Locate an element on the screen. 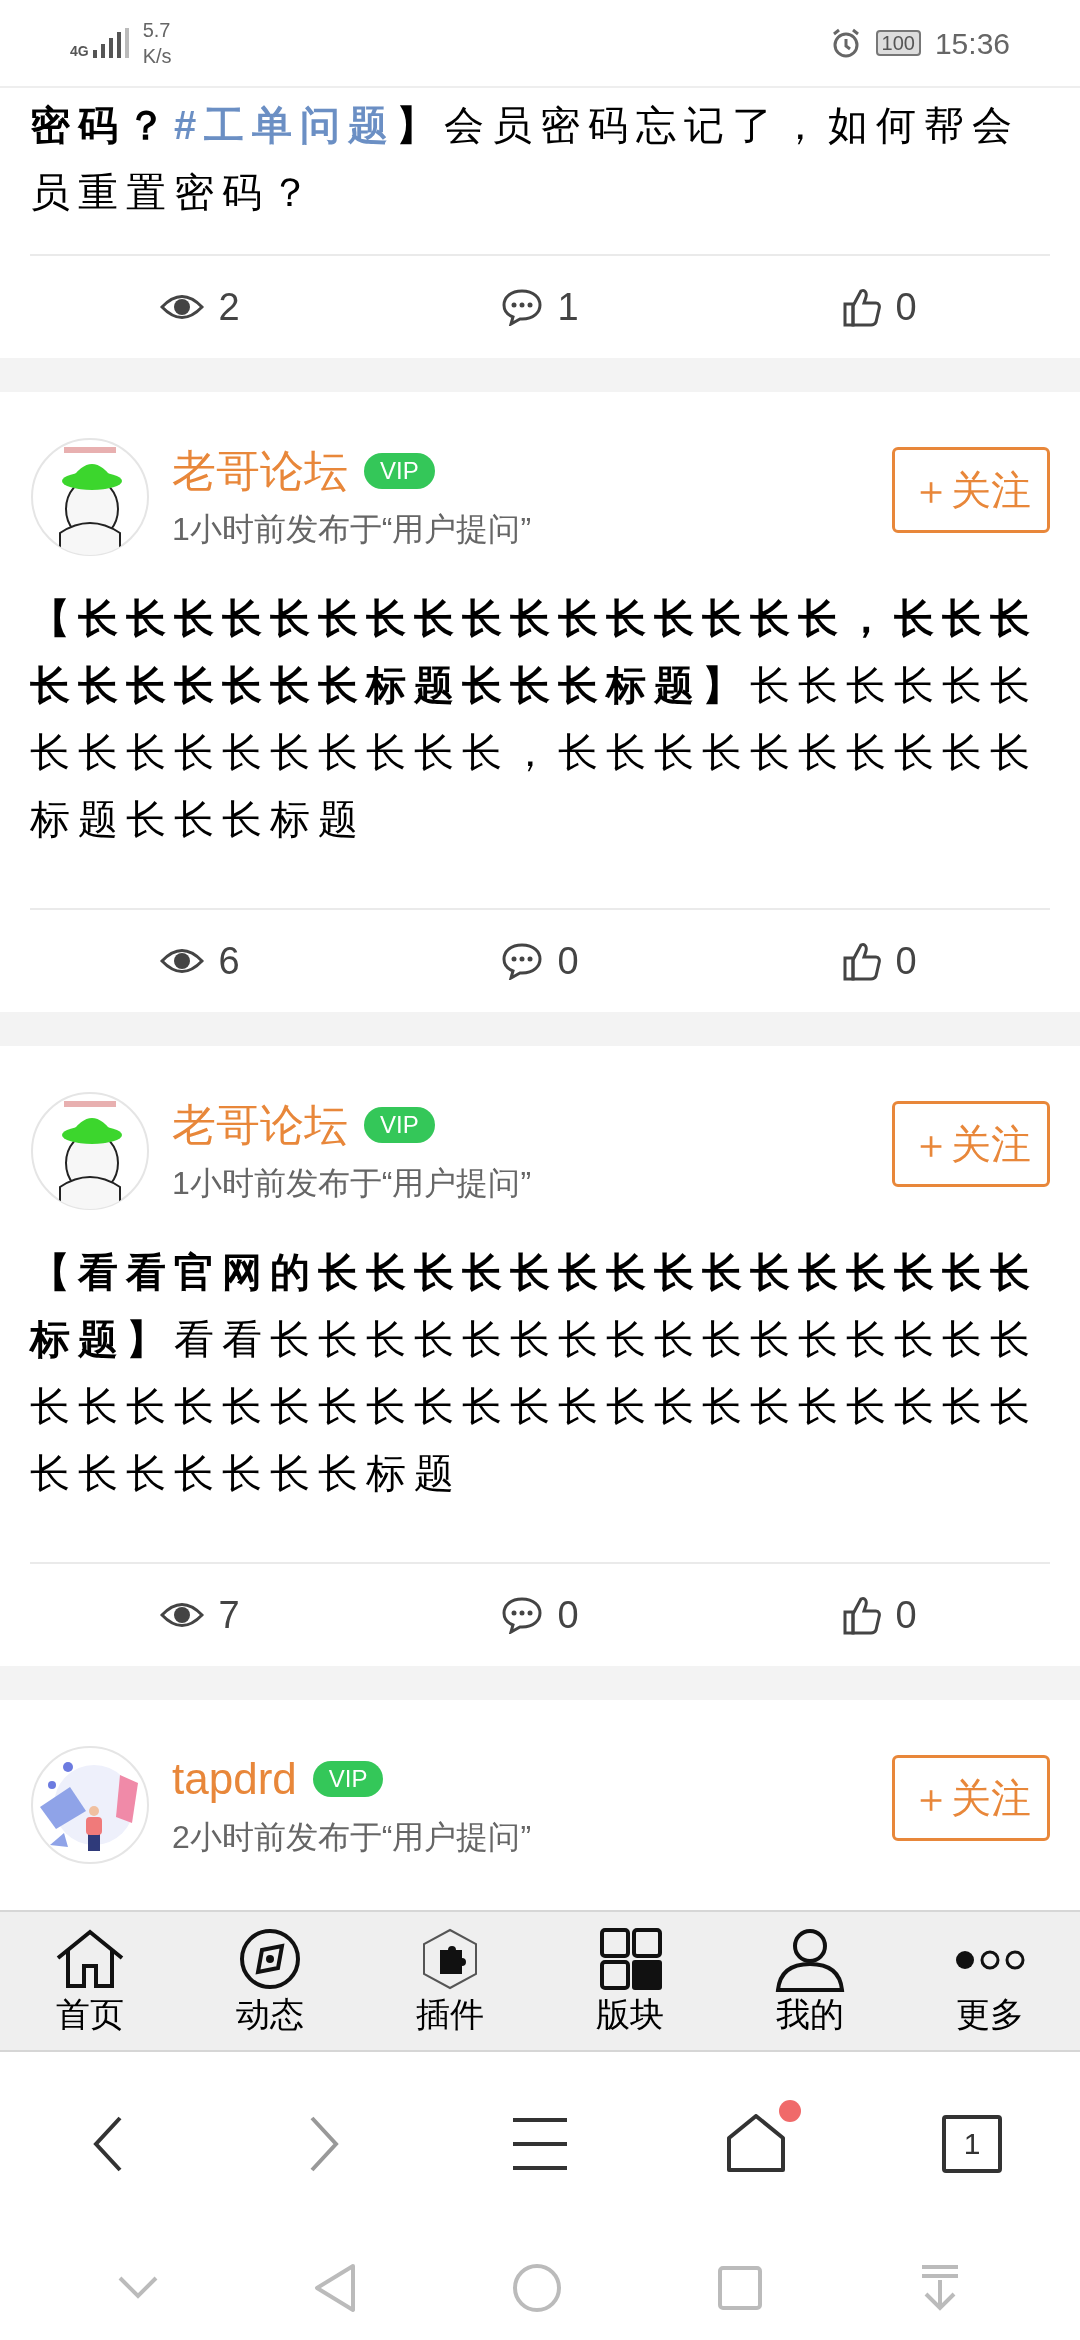 Image resolution: width=1080 pixels, height=2340 pixels. network-speed: K/s is located at coordinates (157, 56).